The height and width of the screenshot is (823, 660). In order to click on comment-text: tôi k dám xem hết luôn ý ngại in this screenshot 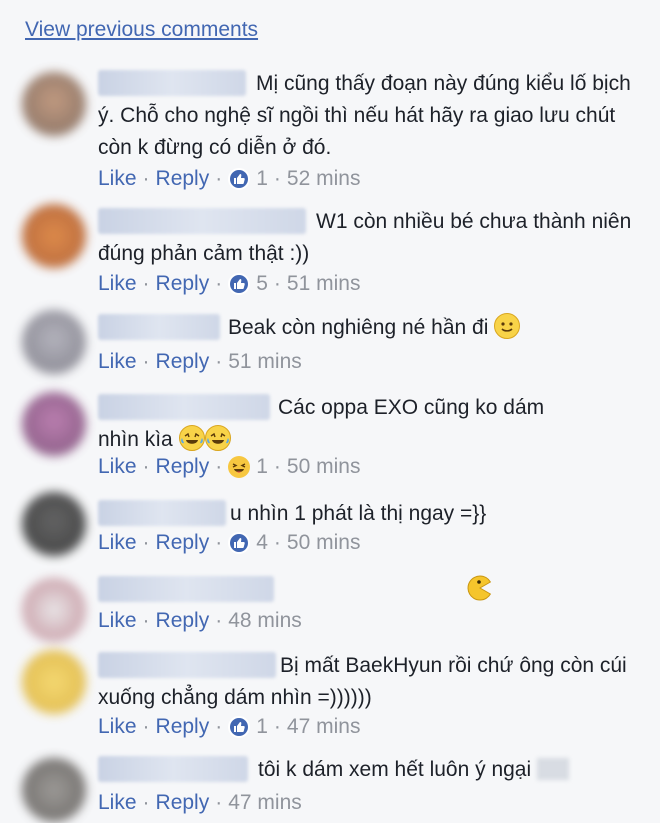, I will do `click(369, 770)`.